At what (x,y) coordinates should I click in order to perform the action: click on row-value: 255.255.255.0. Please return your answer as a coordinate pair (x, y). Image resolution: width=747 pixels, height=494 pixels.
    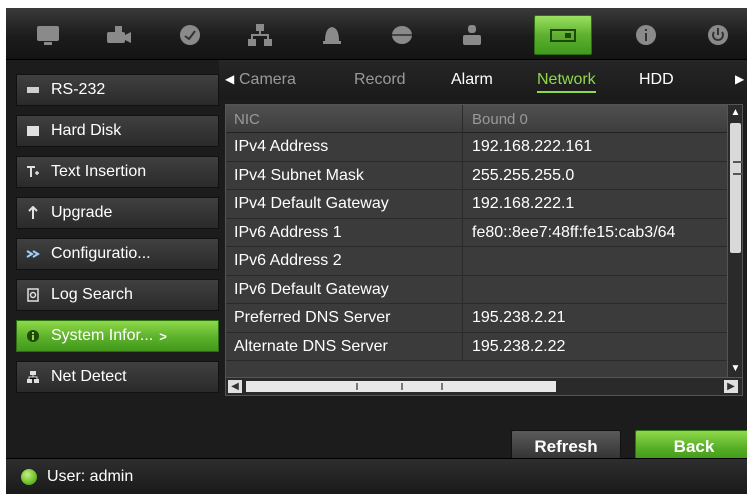
    Looking at the image, I should click on (523, 175).